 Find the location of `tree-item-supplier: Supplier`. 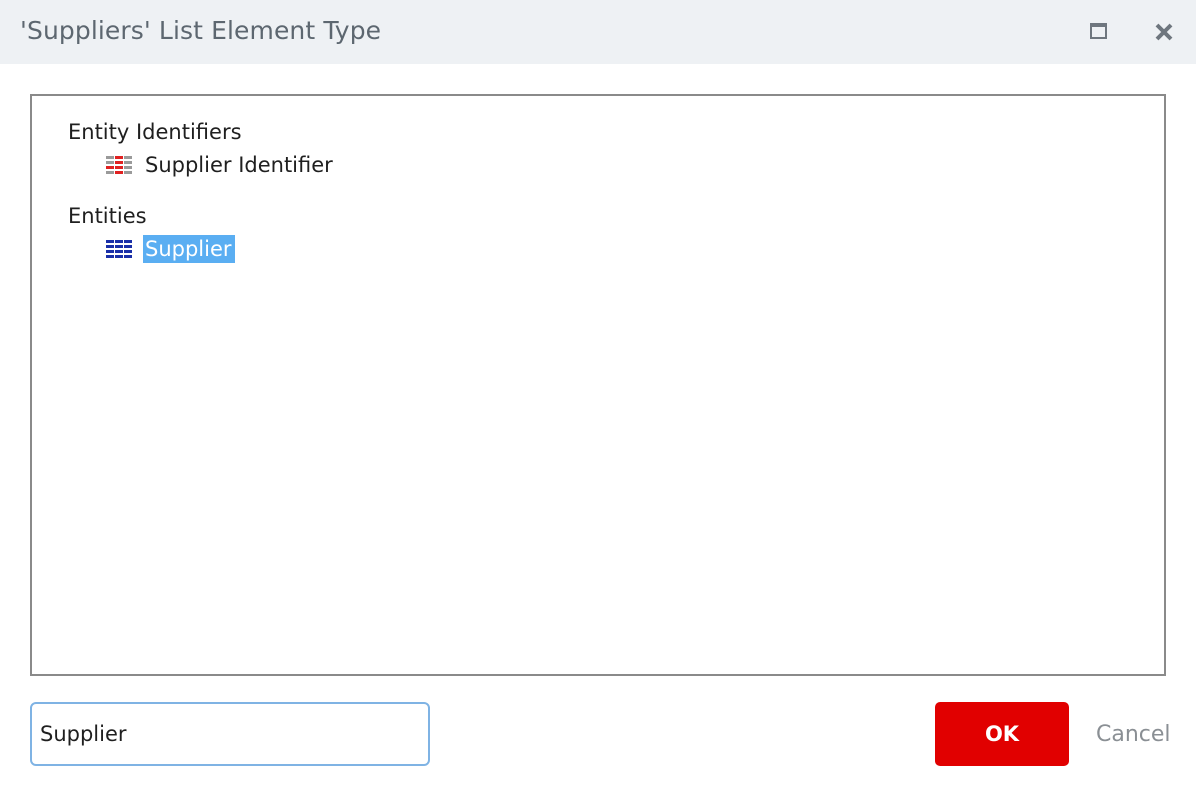

tree-item-supplier: Supplier is located at coordinates (169, 249).